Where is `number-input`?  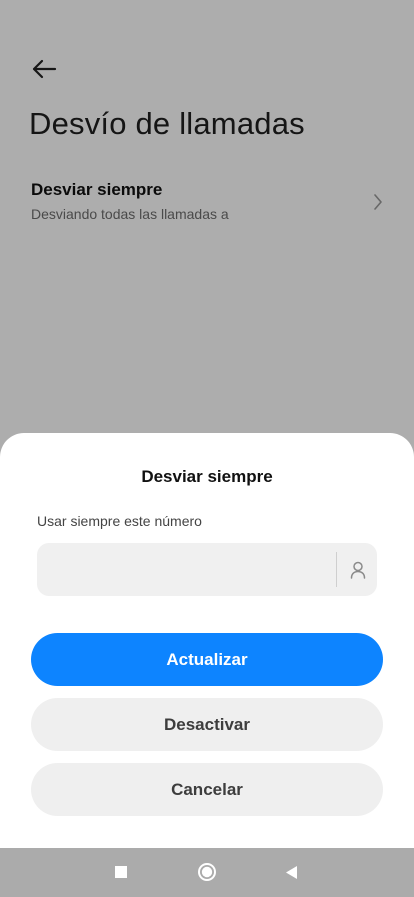
number-input is located at coordinates (193, 570).